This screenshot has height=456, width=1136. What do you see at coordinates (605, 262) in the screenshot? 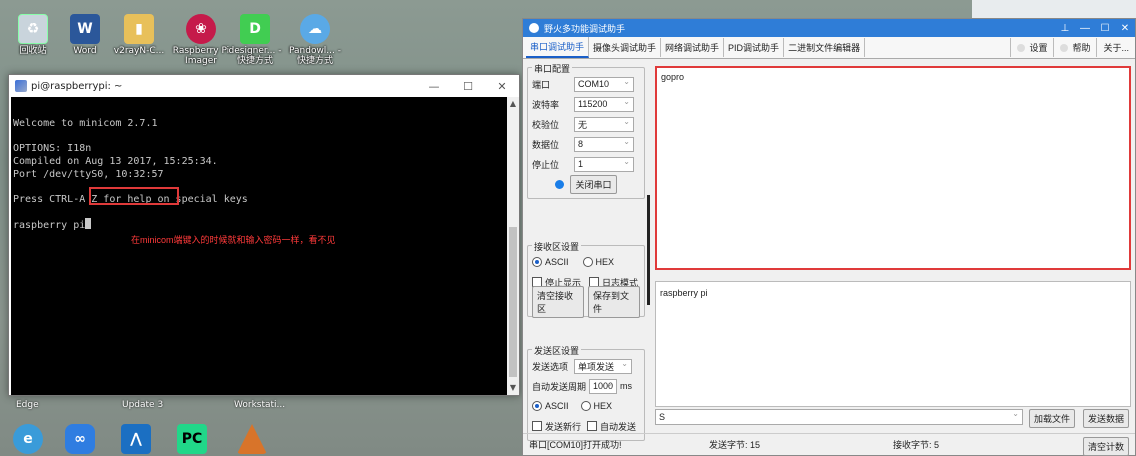
I see `receive-hex-label: HEX` at bounding box center [605, 262].